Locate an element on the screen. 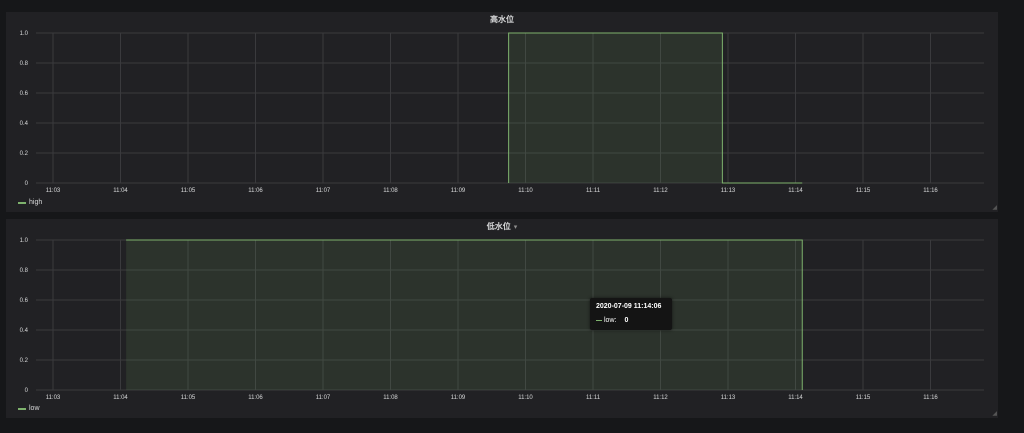 The height and width of the screenshot is (433, 1024). tooltip-time: 2020-07-09 11:14:06 is located at coordinates (629, 306).